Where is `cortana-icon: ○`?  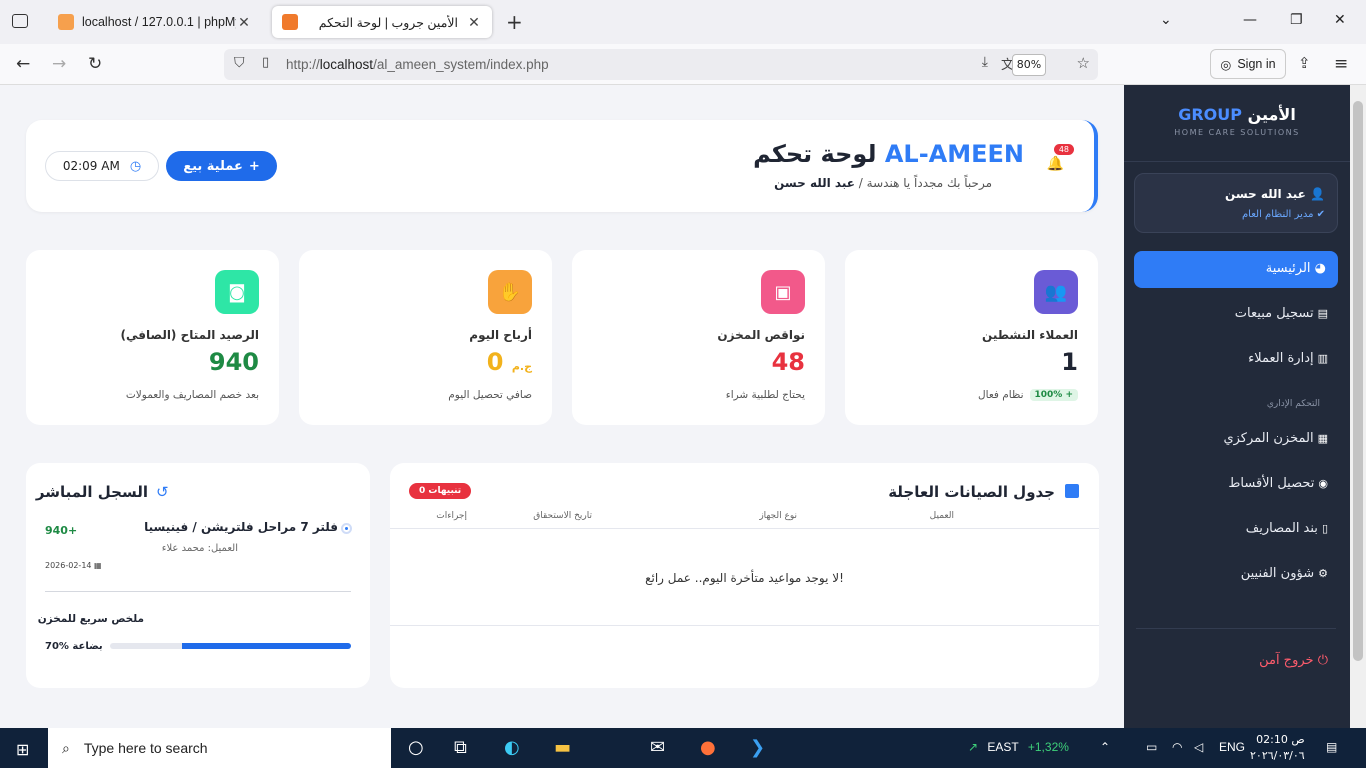
cortana-icon: ○ is located at coordinates (416, 747).